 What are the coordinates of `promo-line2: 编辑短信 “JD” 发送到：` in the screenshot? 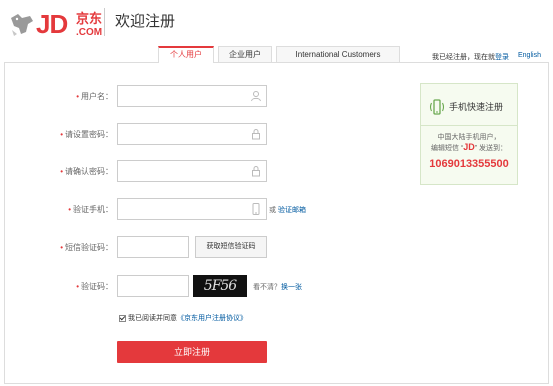 It's located at (469, 147).